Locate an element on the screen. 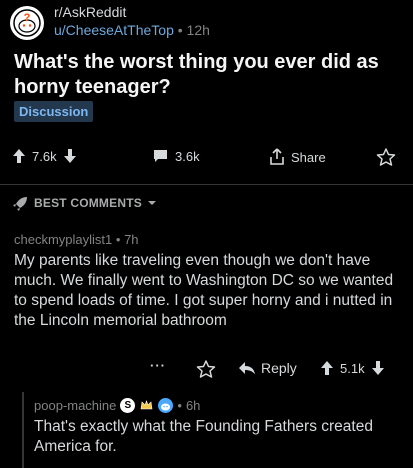  comment-age: 6h is located at coordinates (193, 405).